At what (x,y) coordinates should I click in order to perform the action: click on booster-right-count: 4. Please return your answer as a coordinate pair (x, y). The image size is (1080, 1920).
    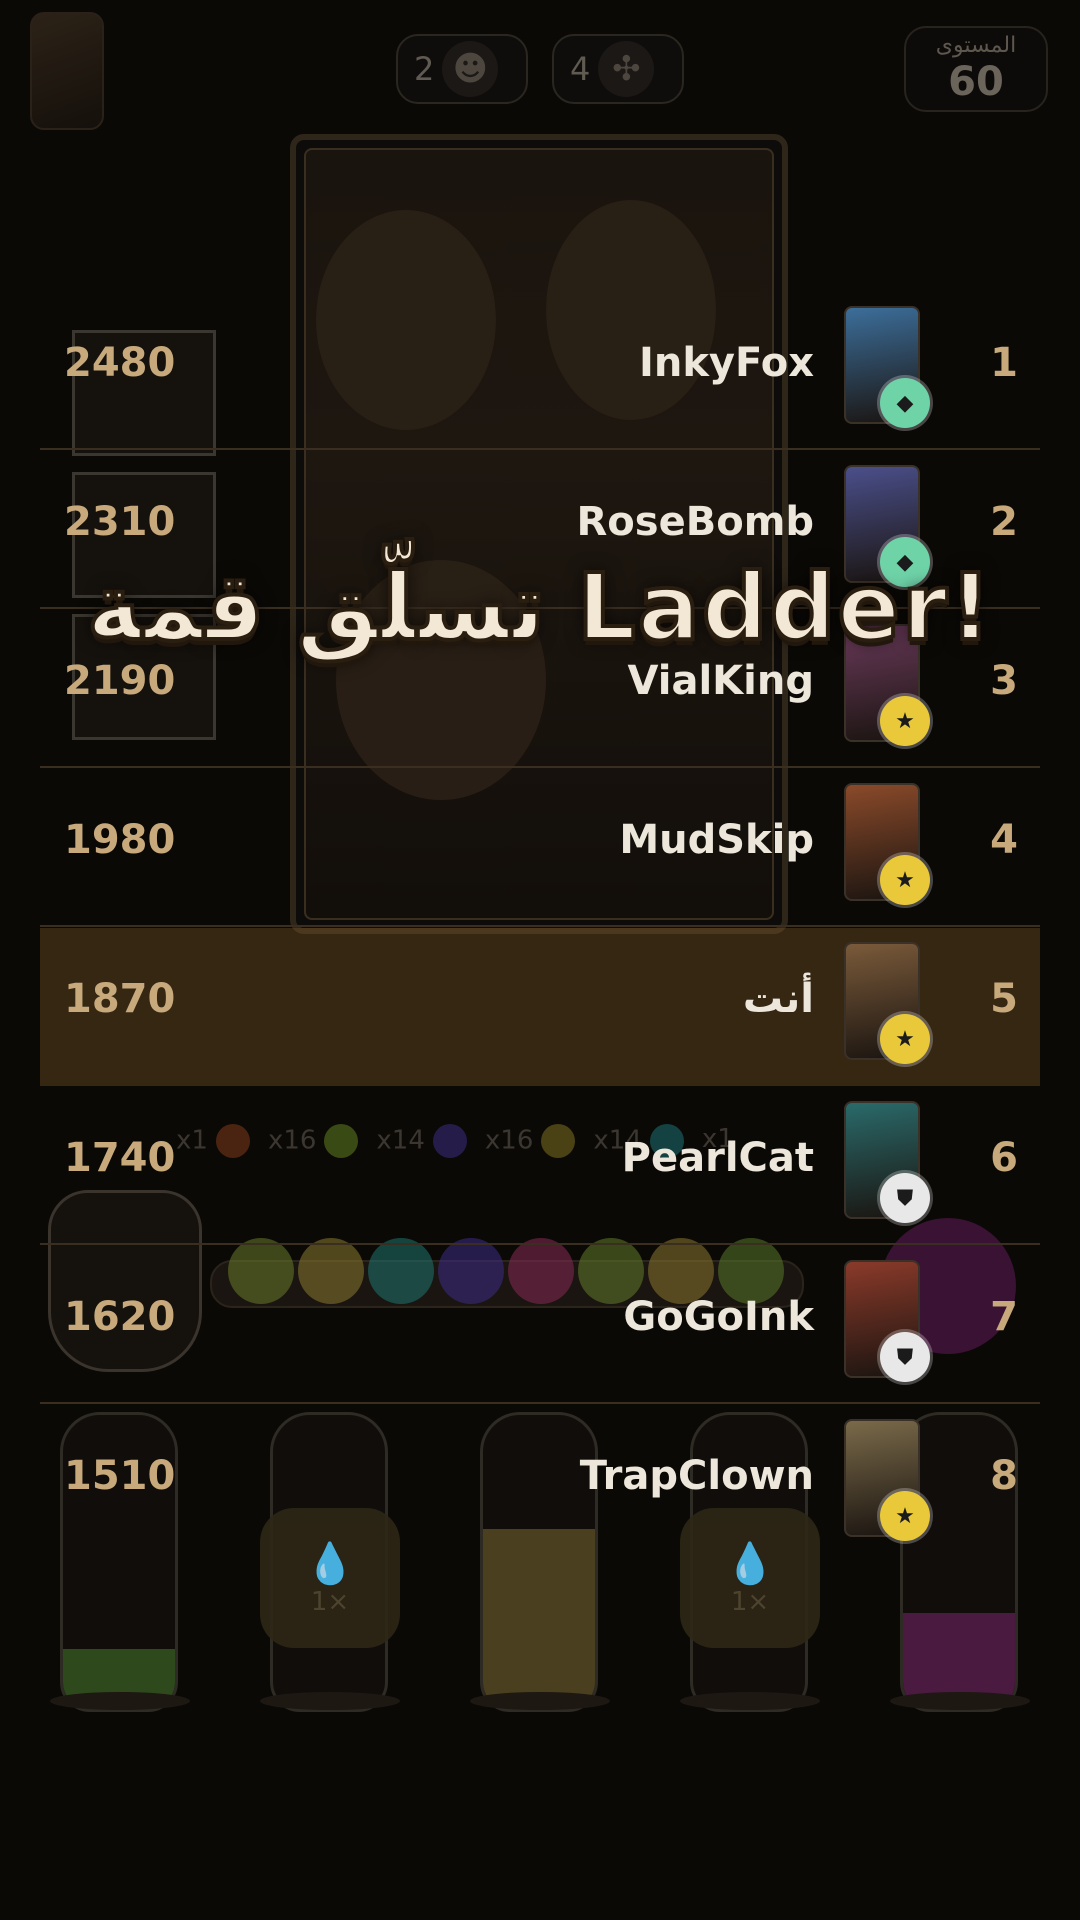
    Looking at the image, I should click on (580, 69).